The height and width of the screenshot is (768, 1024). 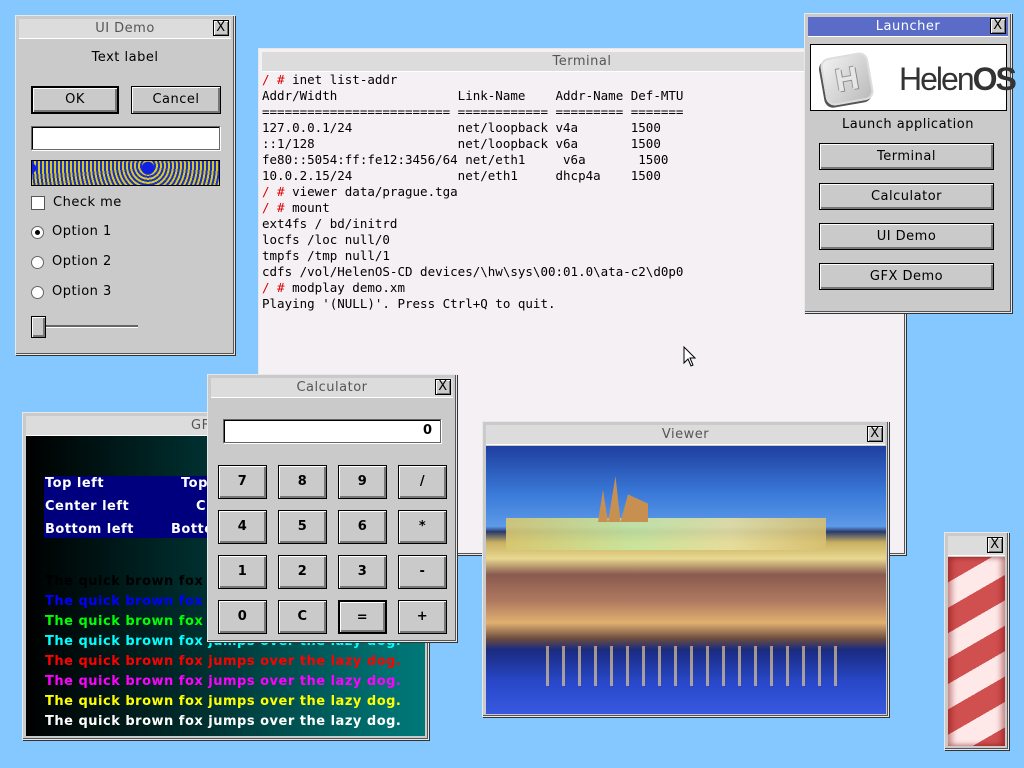 I want to click on key-label: 1, so click(x=242, y=571).